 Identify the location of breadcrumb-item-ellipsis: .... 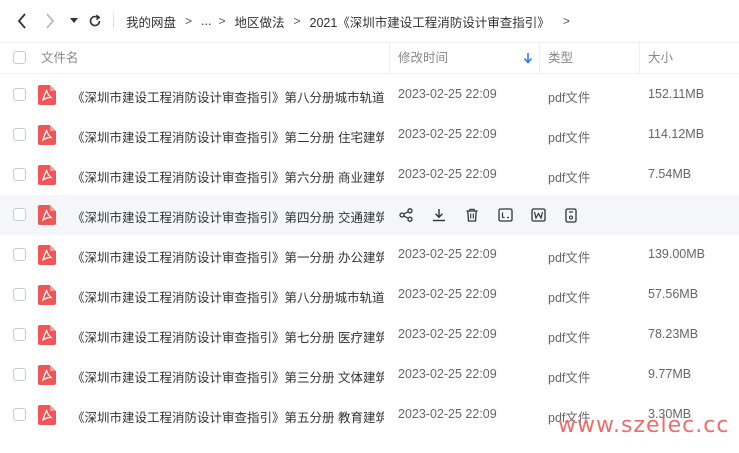
(206, 21).